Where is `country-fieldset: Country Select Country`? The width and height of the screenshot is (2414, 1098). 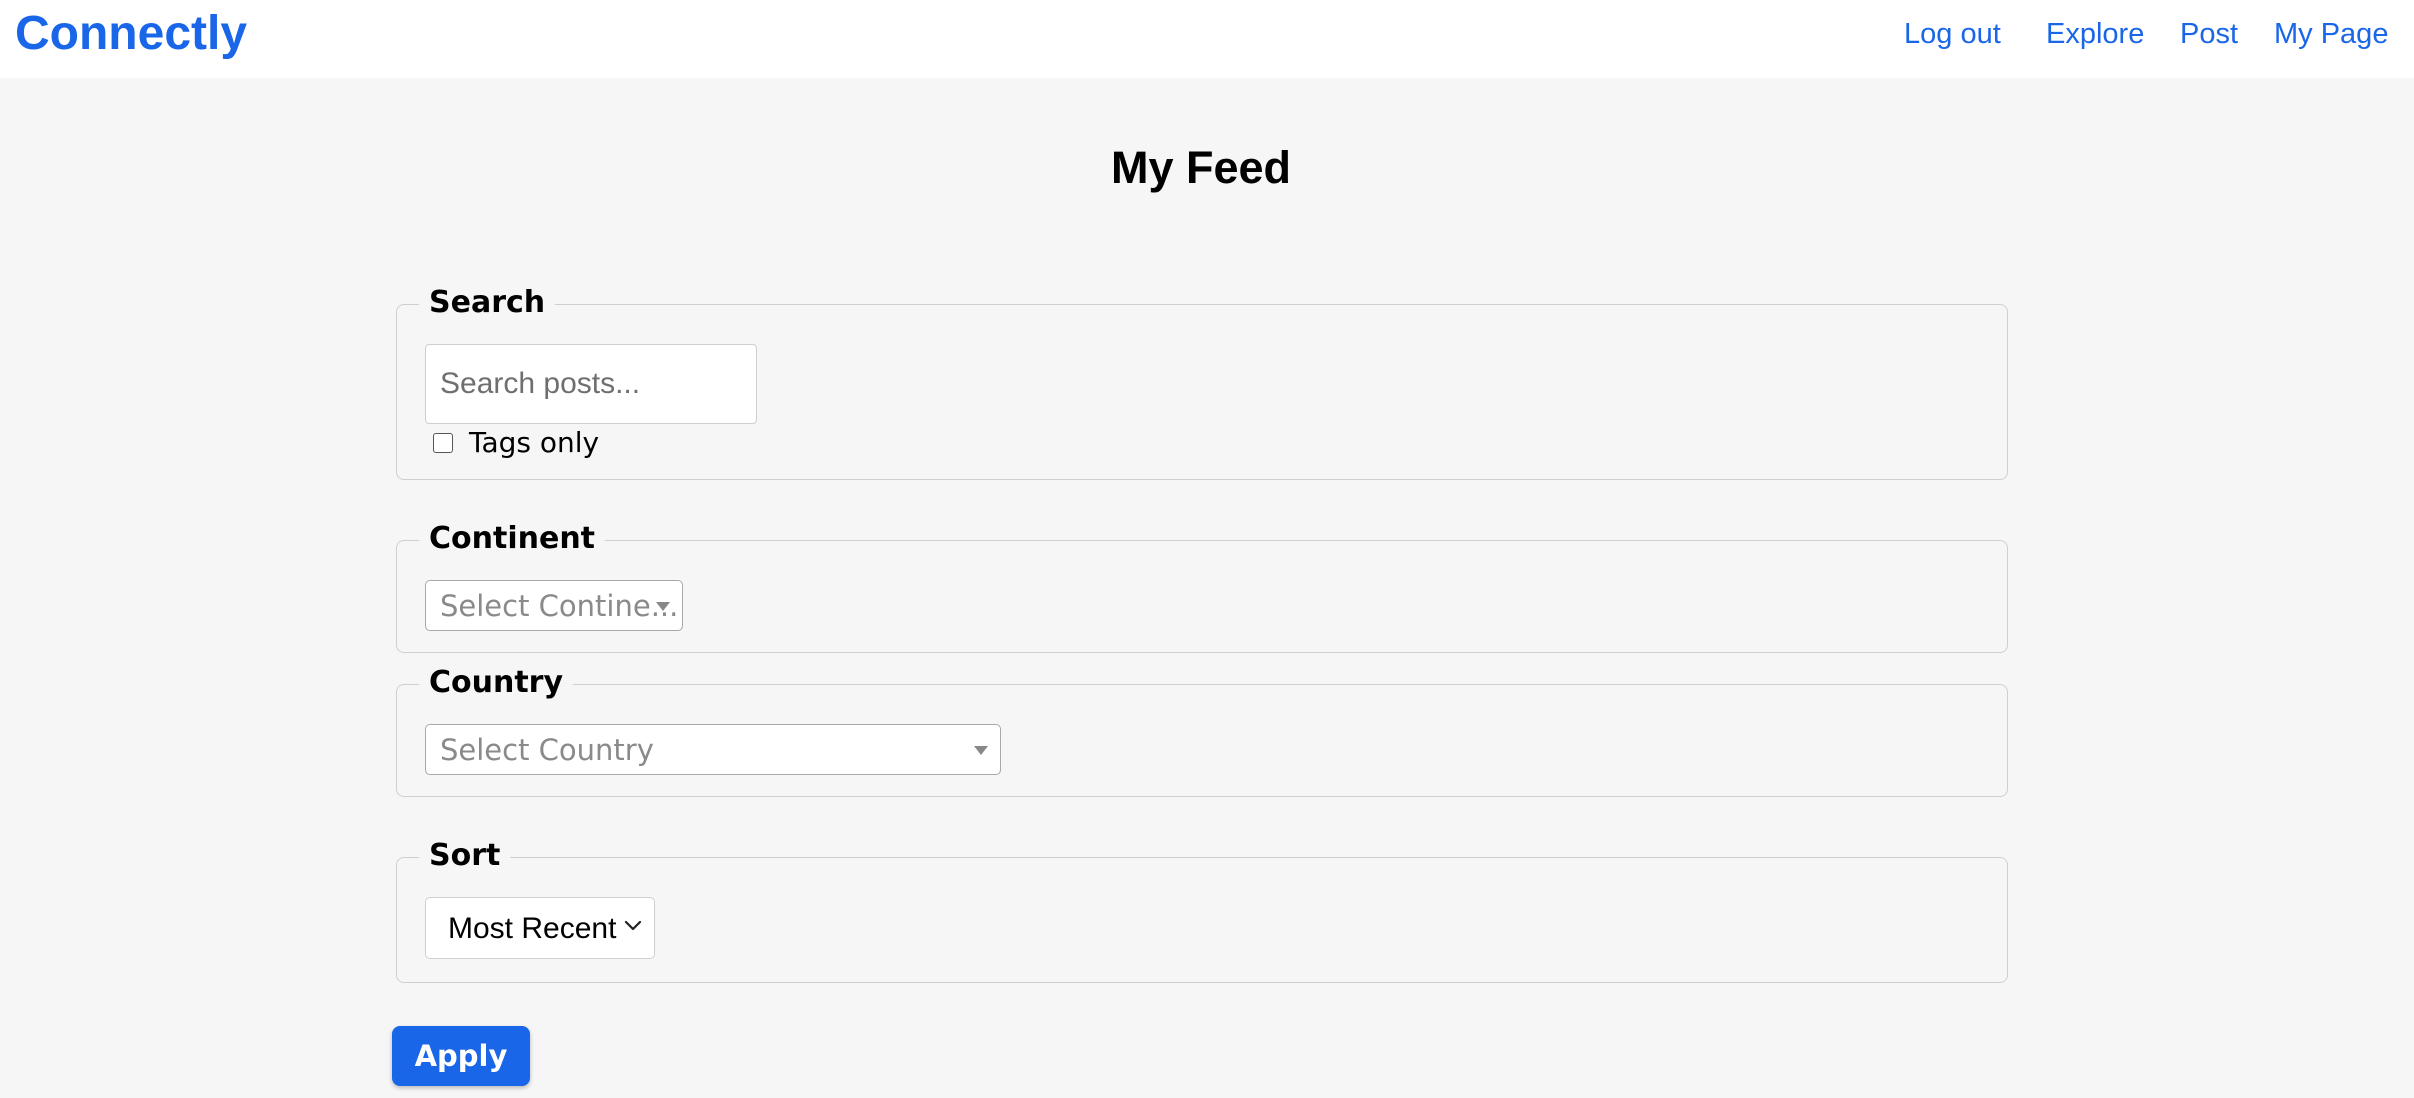
country-fieldset: Country Select Country is located at coordinates (1202, 730).